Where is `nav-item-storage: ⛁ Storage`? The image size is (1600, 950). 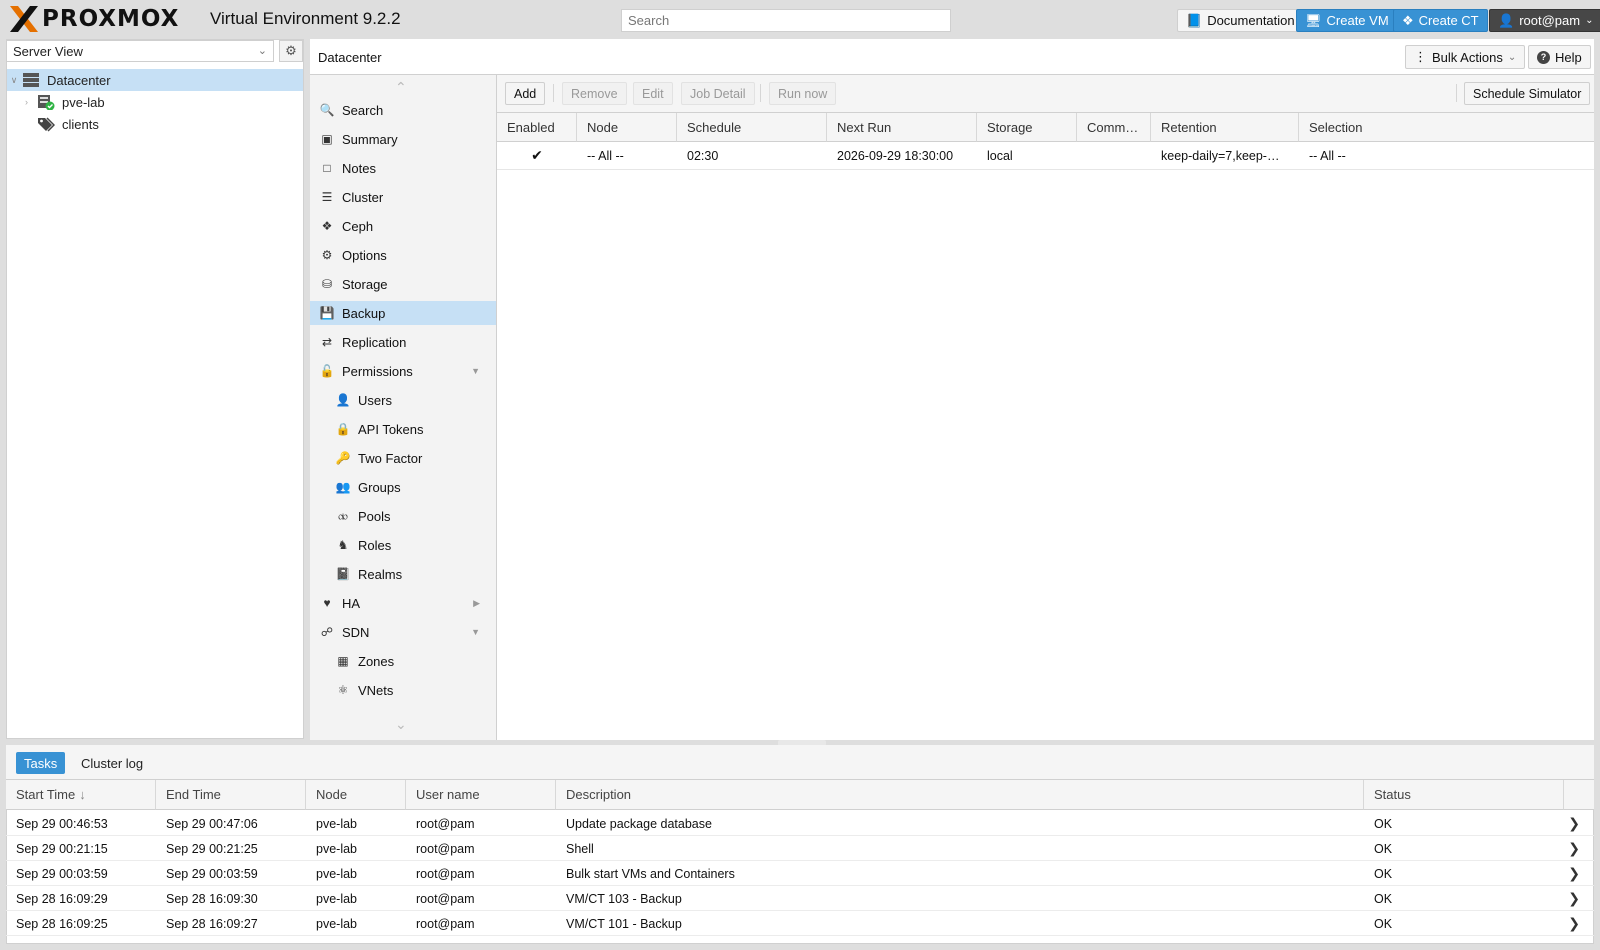
nav-item-storage: ⛁ Storage is located at coordinates (403, 284).